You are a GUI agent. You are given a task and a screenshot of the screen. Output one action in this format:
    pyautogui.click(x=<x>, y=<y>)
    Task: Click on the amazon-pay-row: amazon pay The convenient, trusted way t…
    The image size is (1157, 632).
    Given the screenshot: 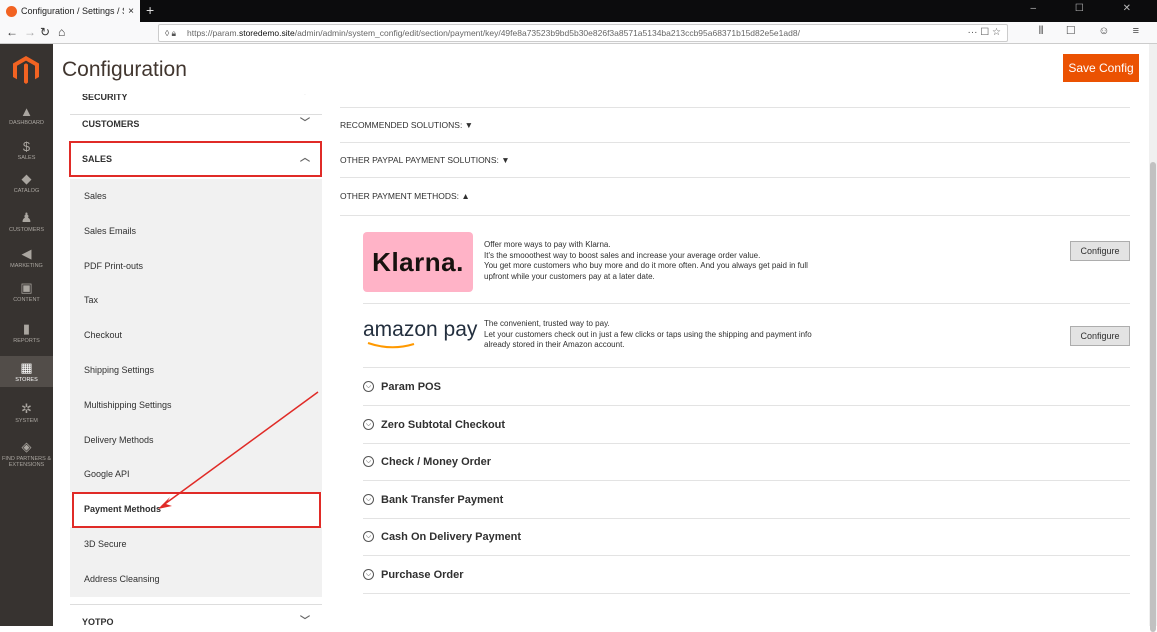 What is the action you would take?
    pyautogui.click(x=746, y=336)
    